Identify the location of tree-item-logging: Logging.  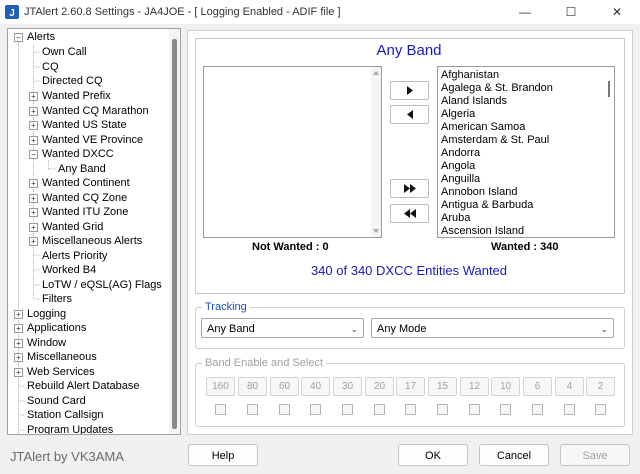
(46, 314).